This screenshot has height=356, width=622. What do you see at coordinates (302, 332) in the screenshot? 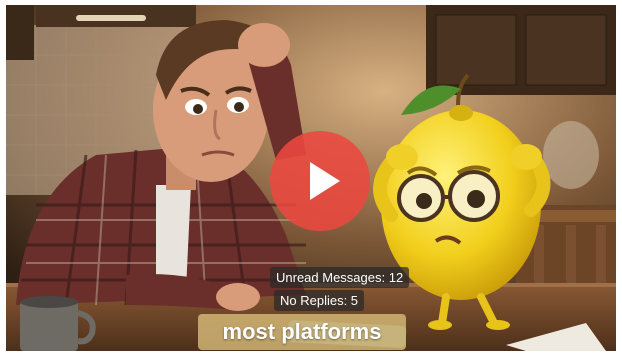
I see `caption-subtitle: most platforms` at bounding box center [302, 332].